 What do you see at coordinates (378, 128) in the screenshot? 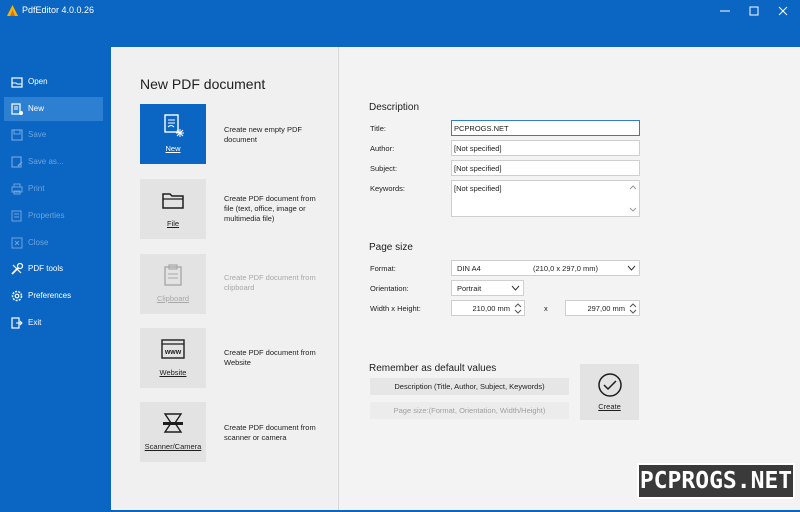
I see `title-label: Title:` at bounding box center [378, 128].